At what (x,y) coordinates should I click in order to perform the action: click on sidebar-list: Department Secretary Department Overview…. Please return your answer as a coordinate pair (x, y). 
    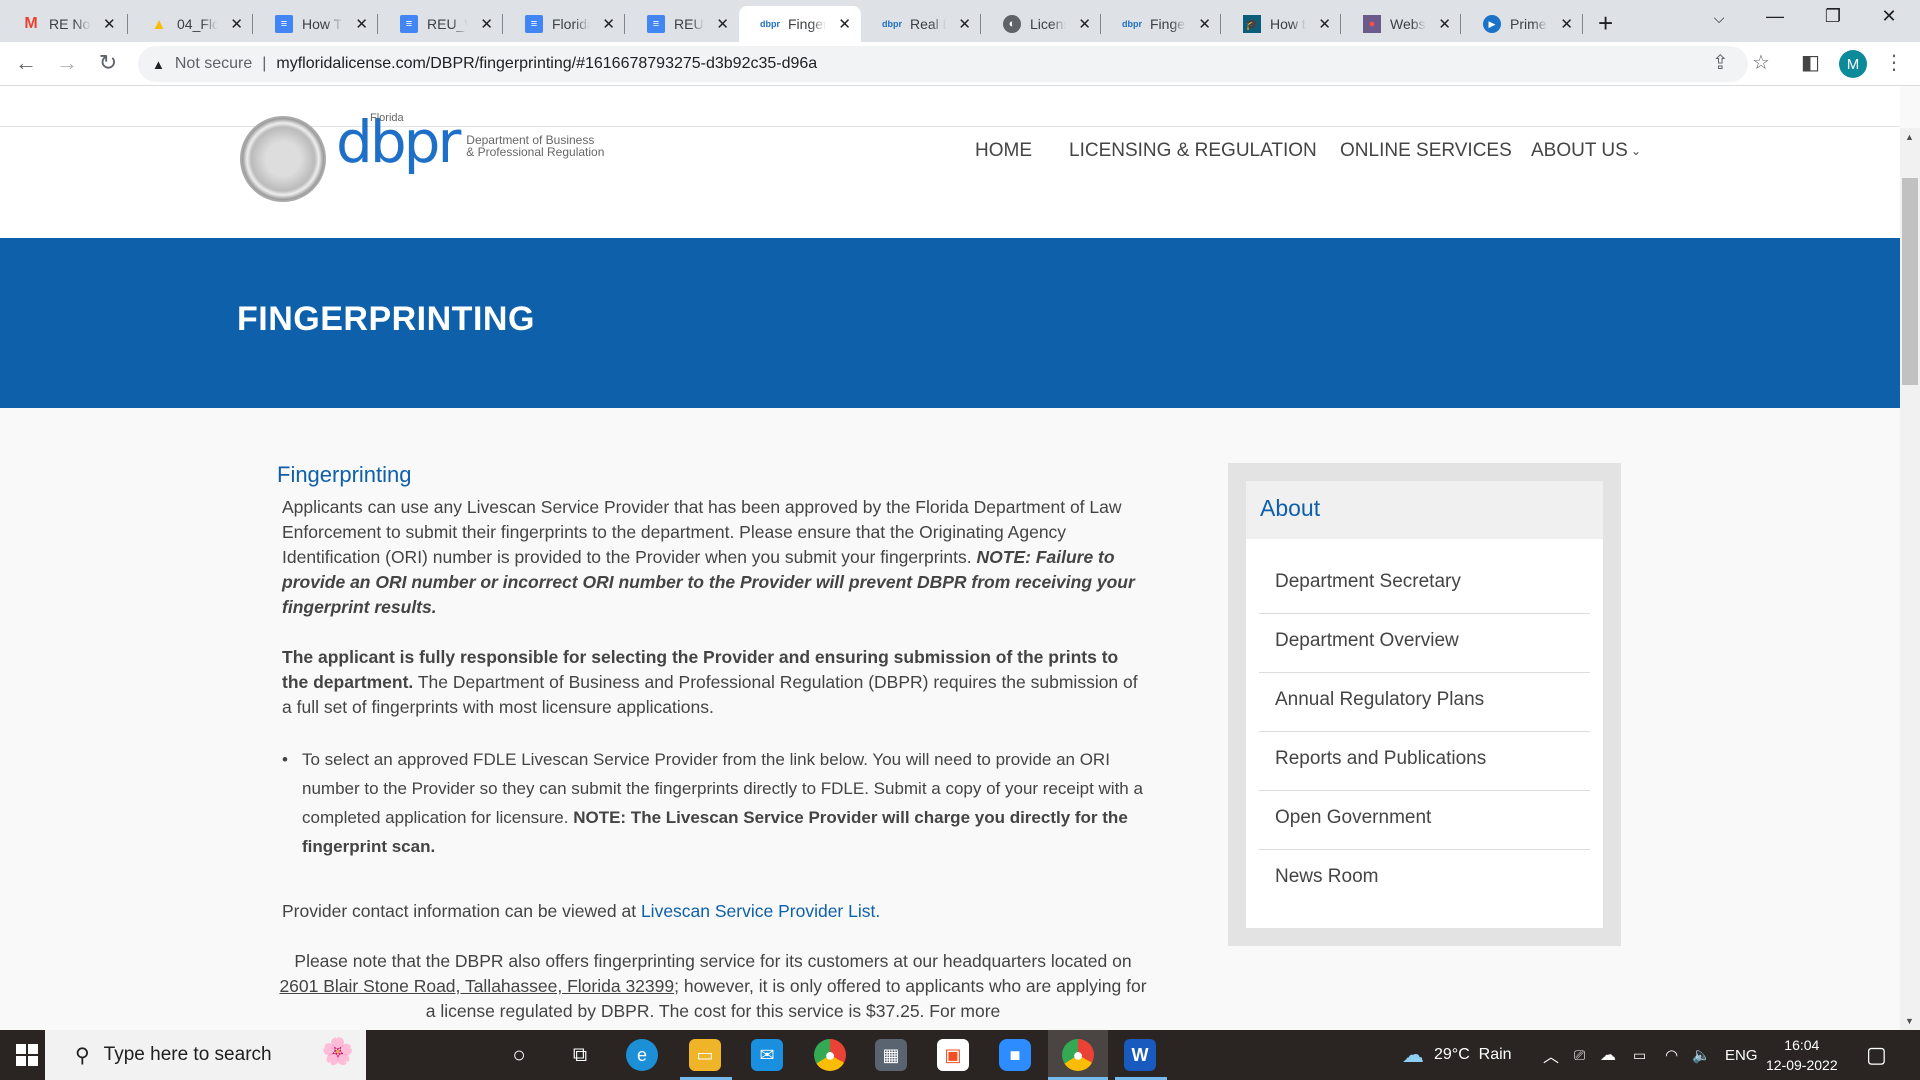
    Looking at the image, I should click on (1424, 724).